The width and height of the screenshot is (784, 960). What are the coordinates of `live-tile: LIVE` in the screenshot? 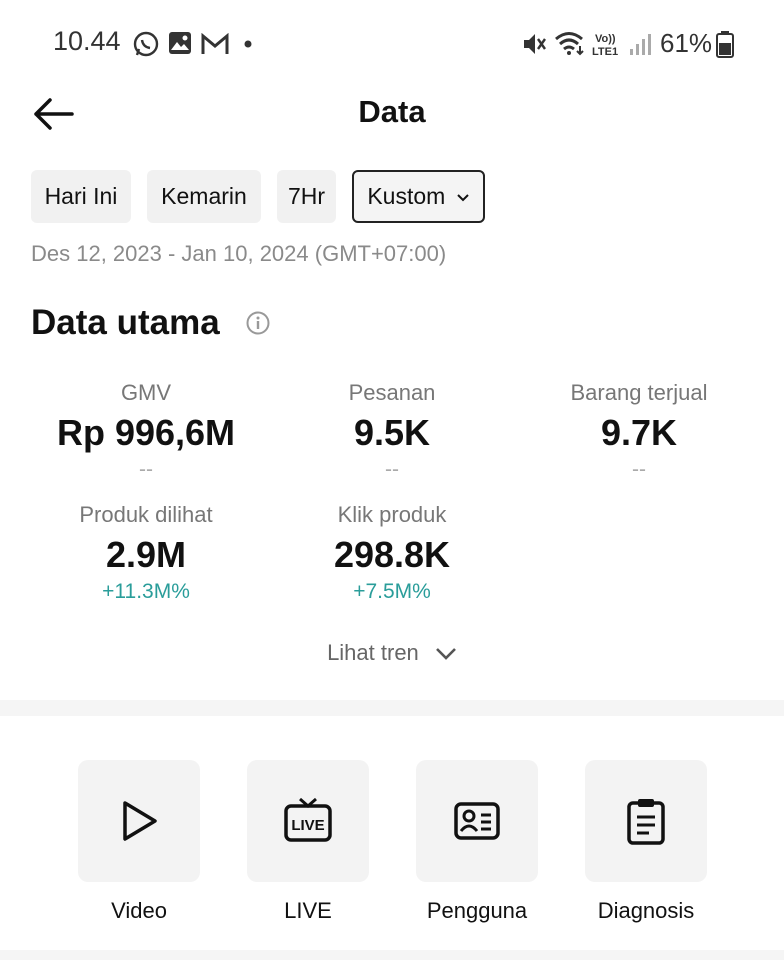 It's located at (308, 821).